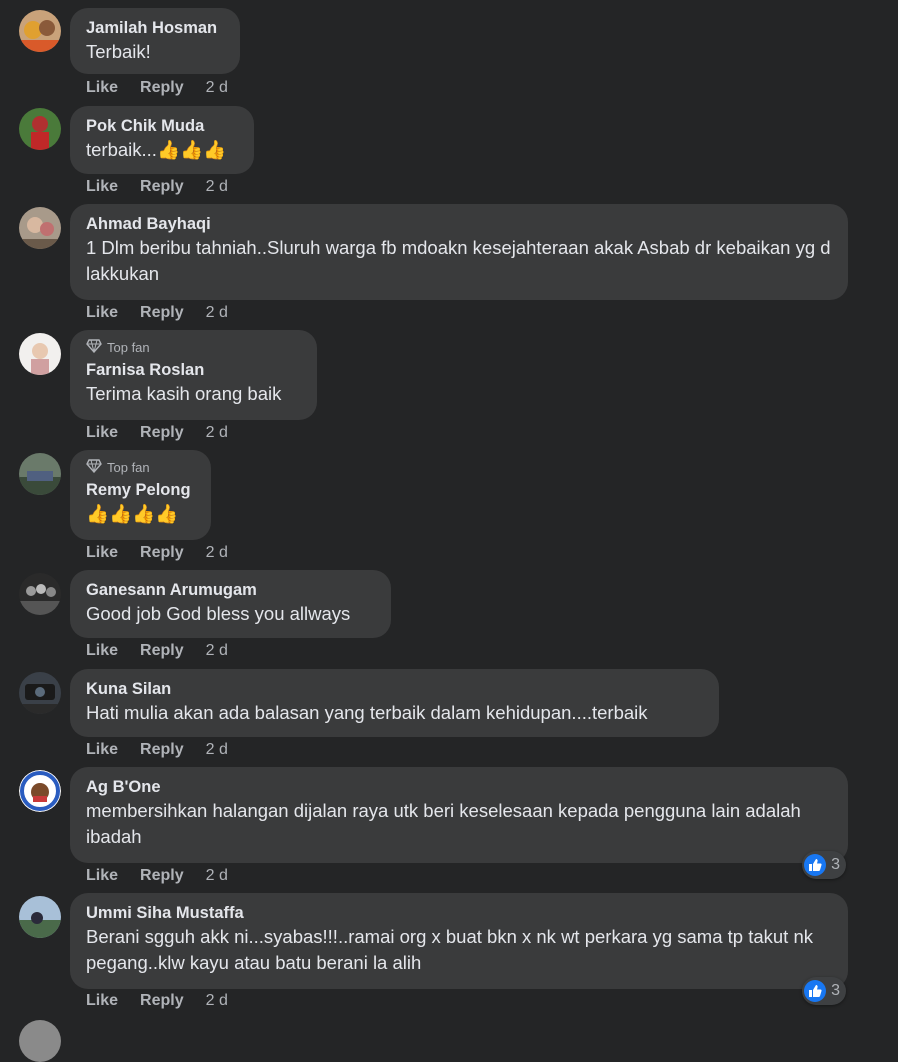 The width and height of the screenshot is (898, 1062). Describe the element at coordinates (218, 613) in the screenshot. I see `comment-text: Good job God bless you allways` at that location.